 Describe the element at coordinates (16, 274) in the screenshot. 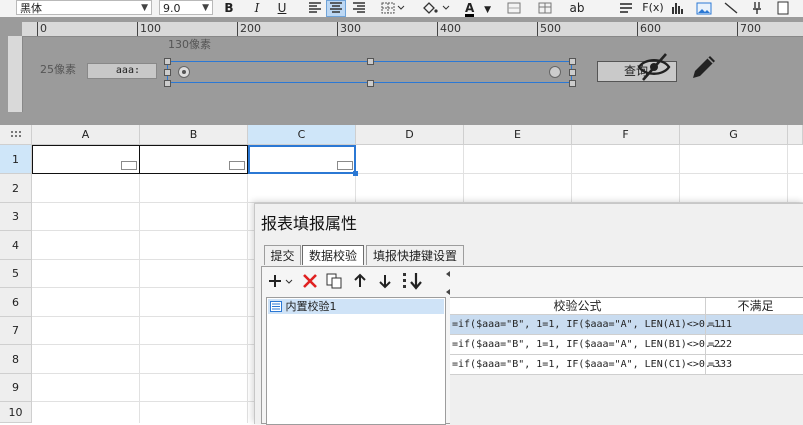

I see `row-header-5: 5` at that location.